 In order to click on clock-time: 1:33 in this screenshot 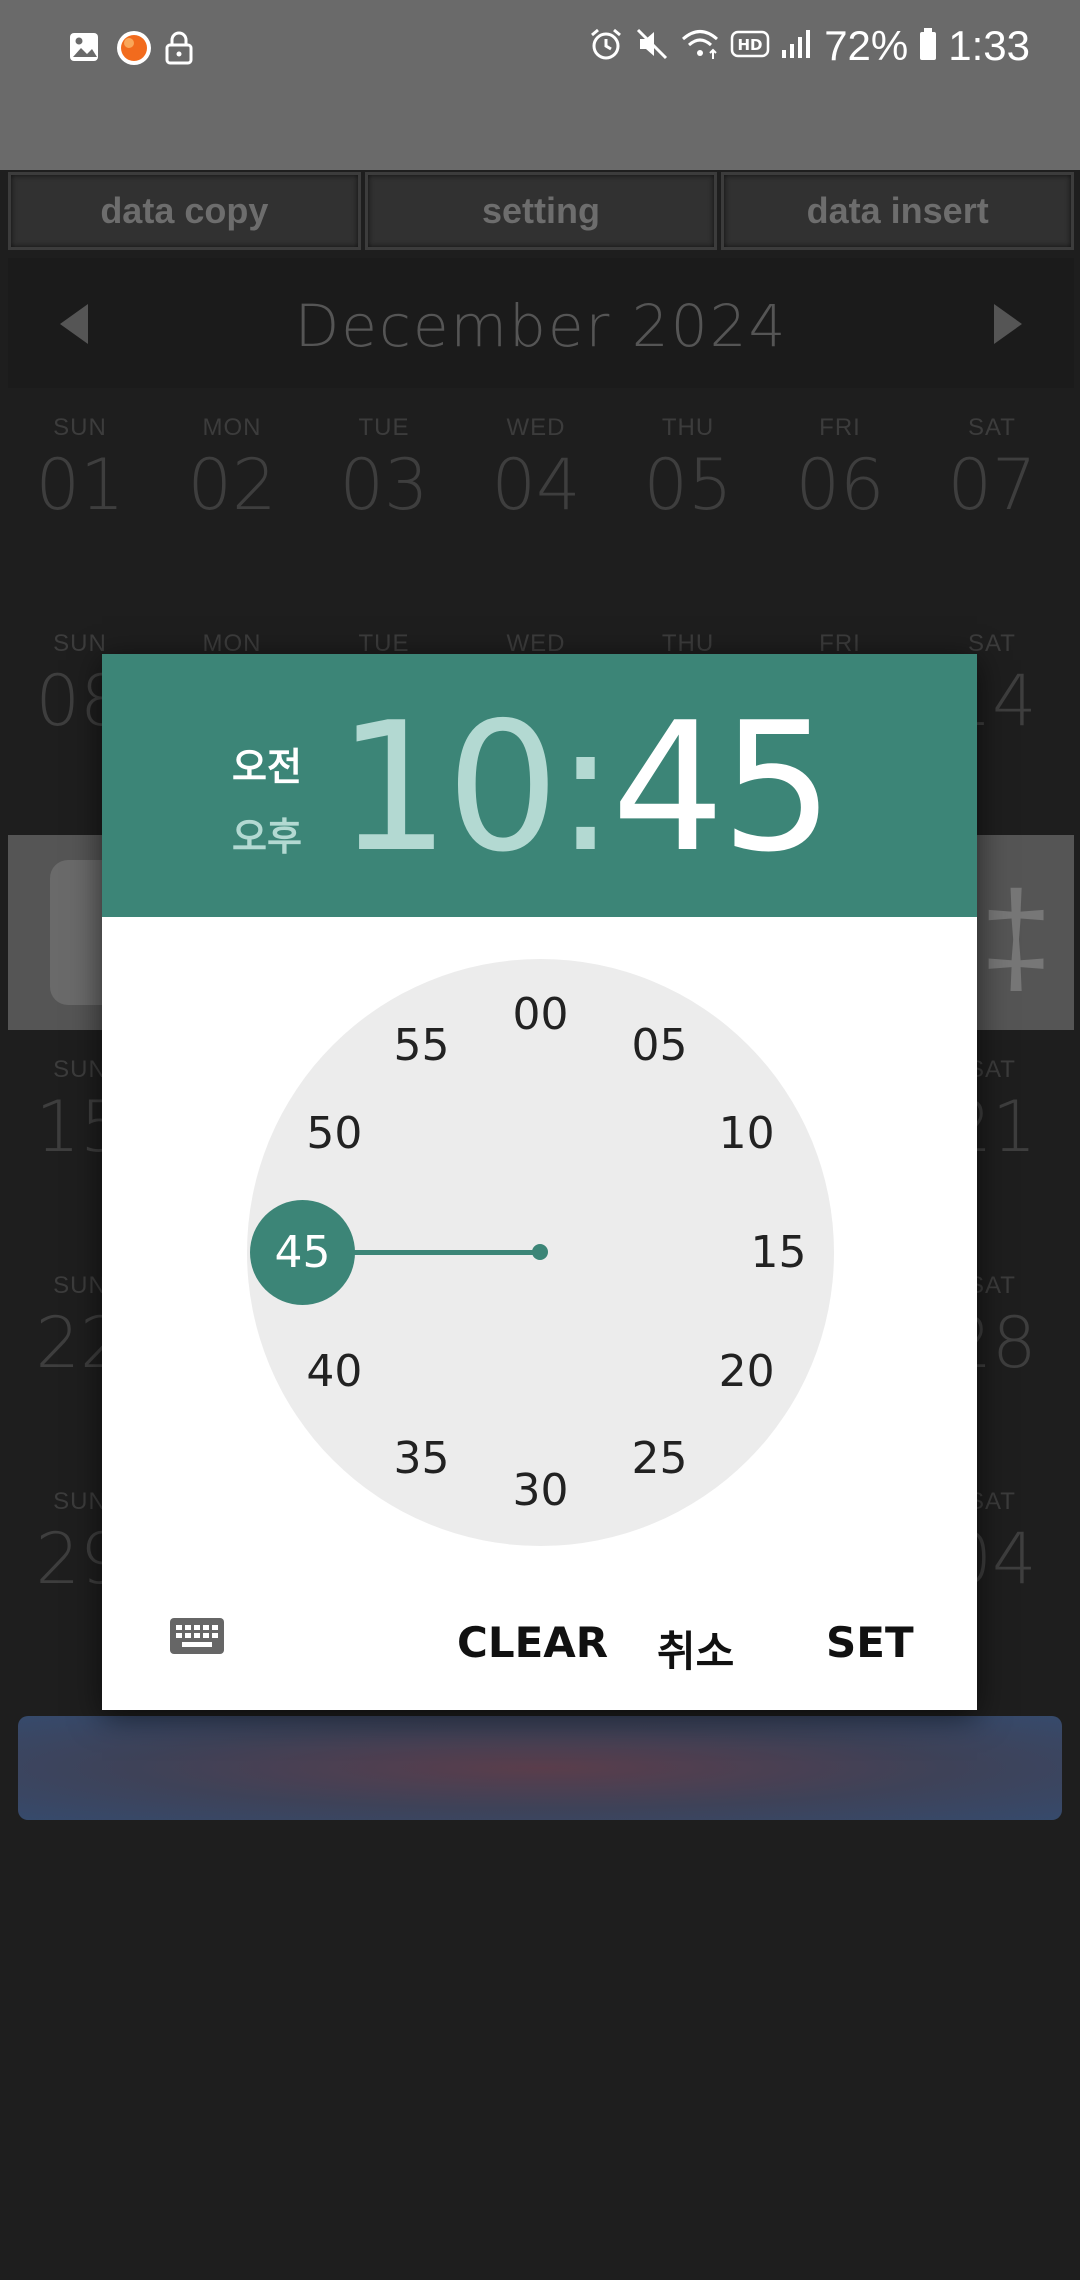, I will do `click(989, 45)`.